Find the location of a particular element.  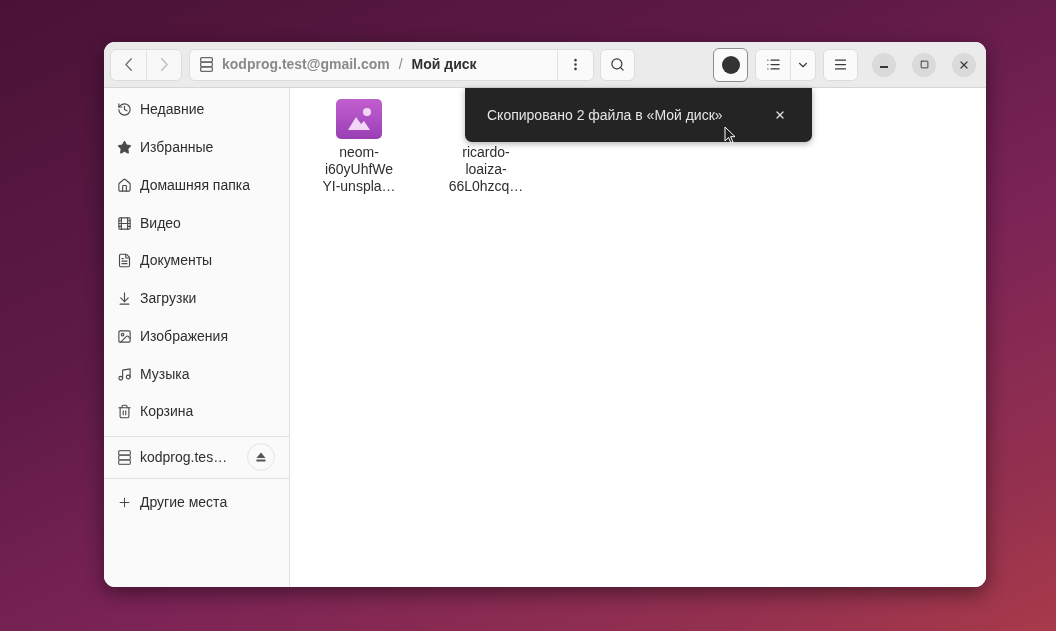

minimize-button is located at coordinates (884, 64).